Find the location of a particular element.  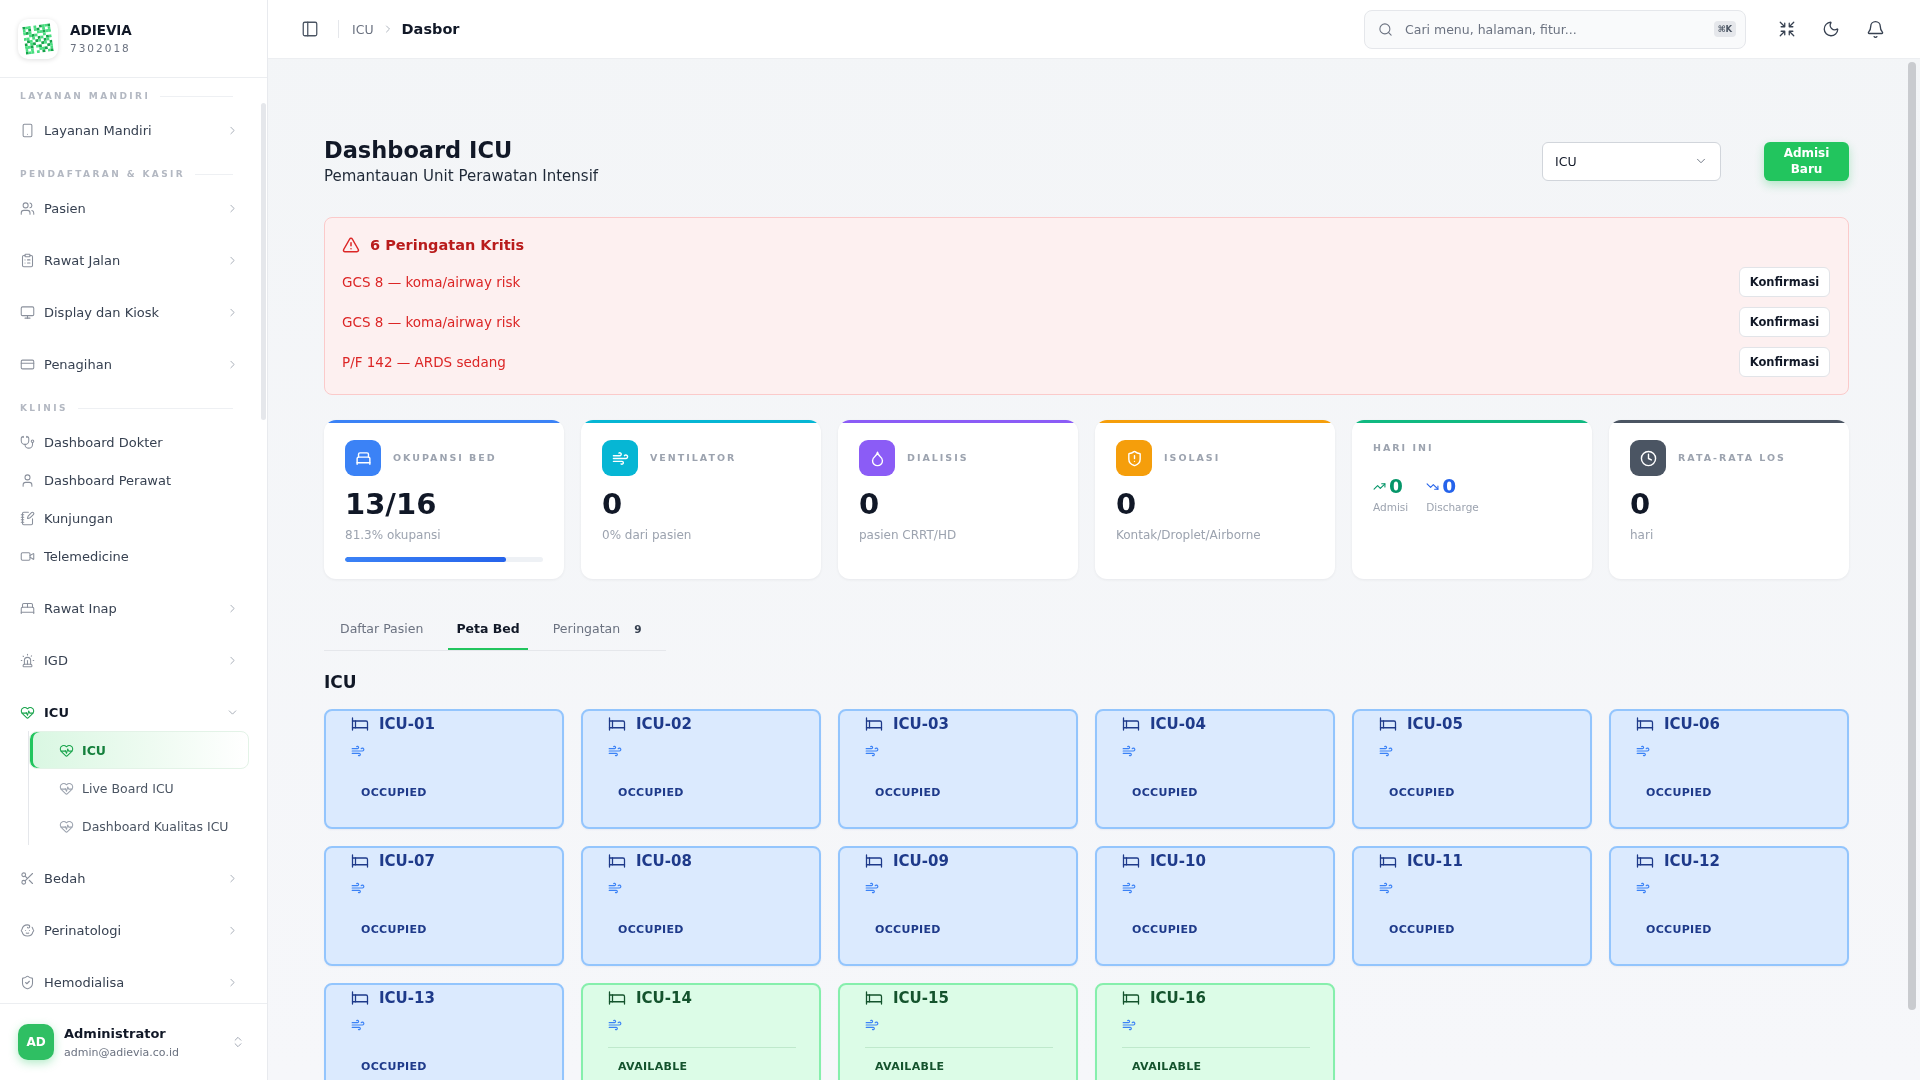

user-name: Administrator is located at coordinates (115, 1033).